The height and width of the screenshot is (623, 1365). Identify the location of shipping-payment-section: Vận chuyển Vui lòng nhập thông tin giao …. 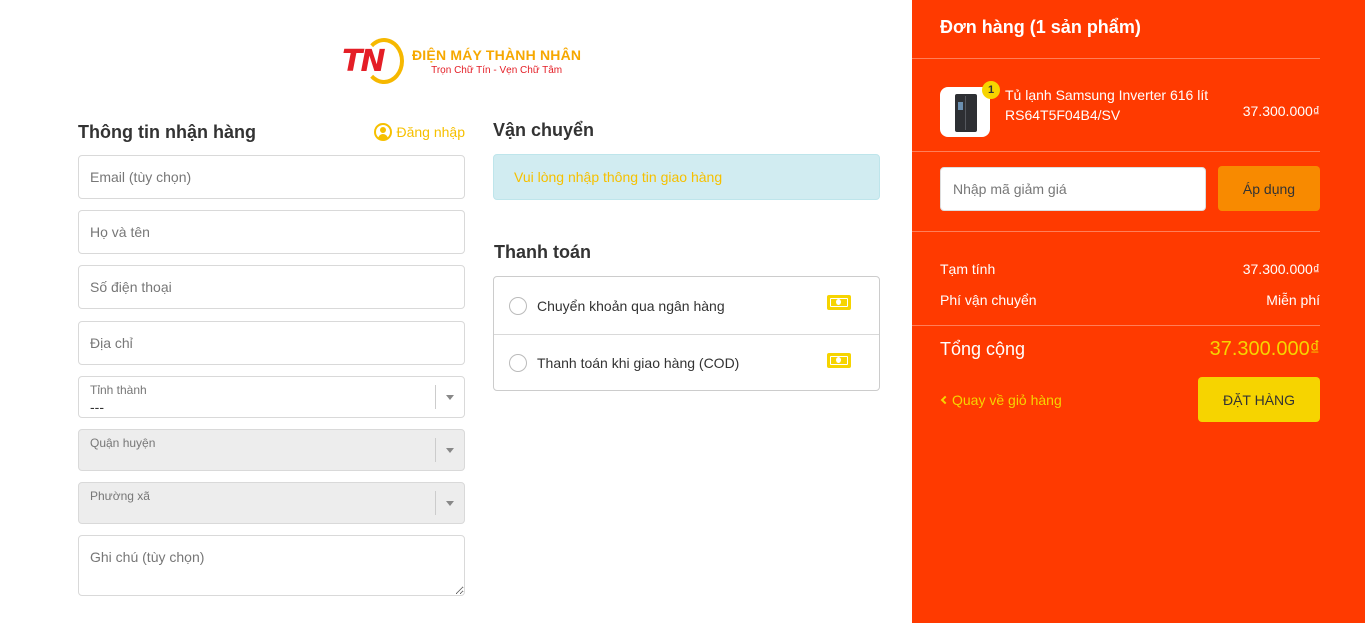
(686, 255).